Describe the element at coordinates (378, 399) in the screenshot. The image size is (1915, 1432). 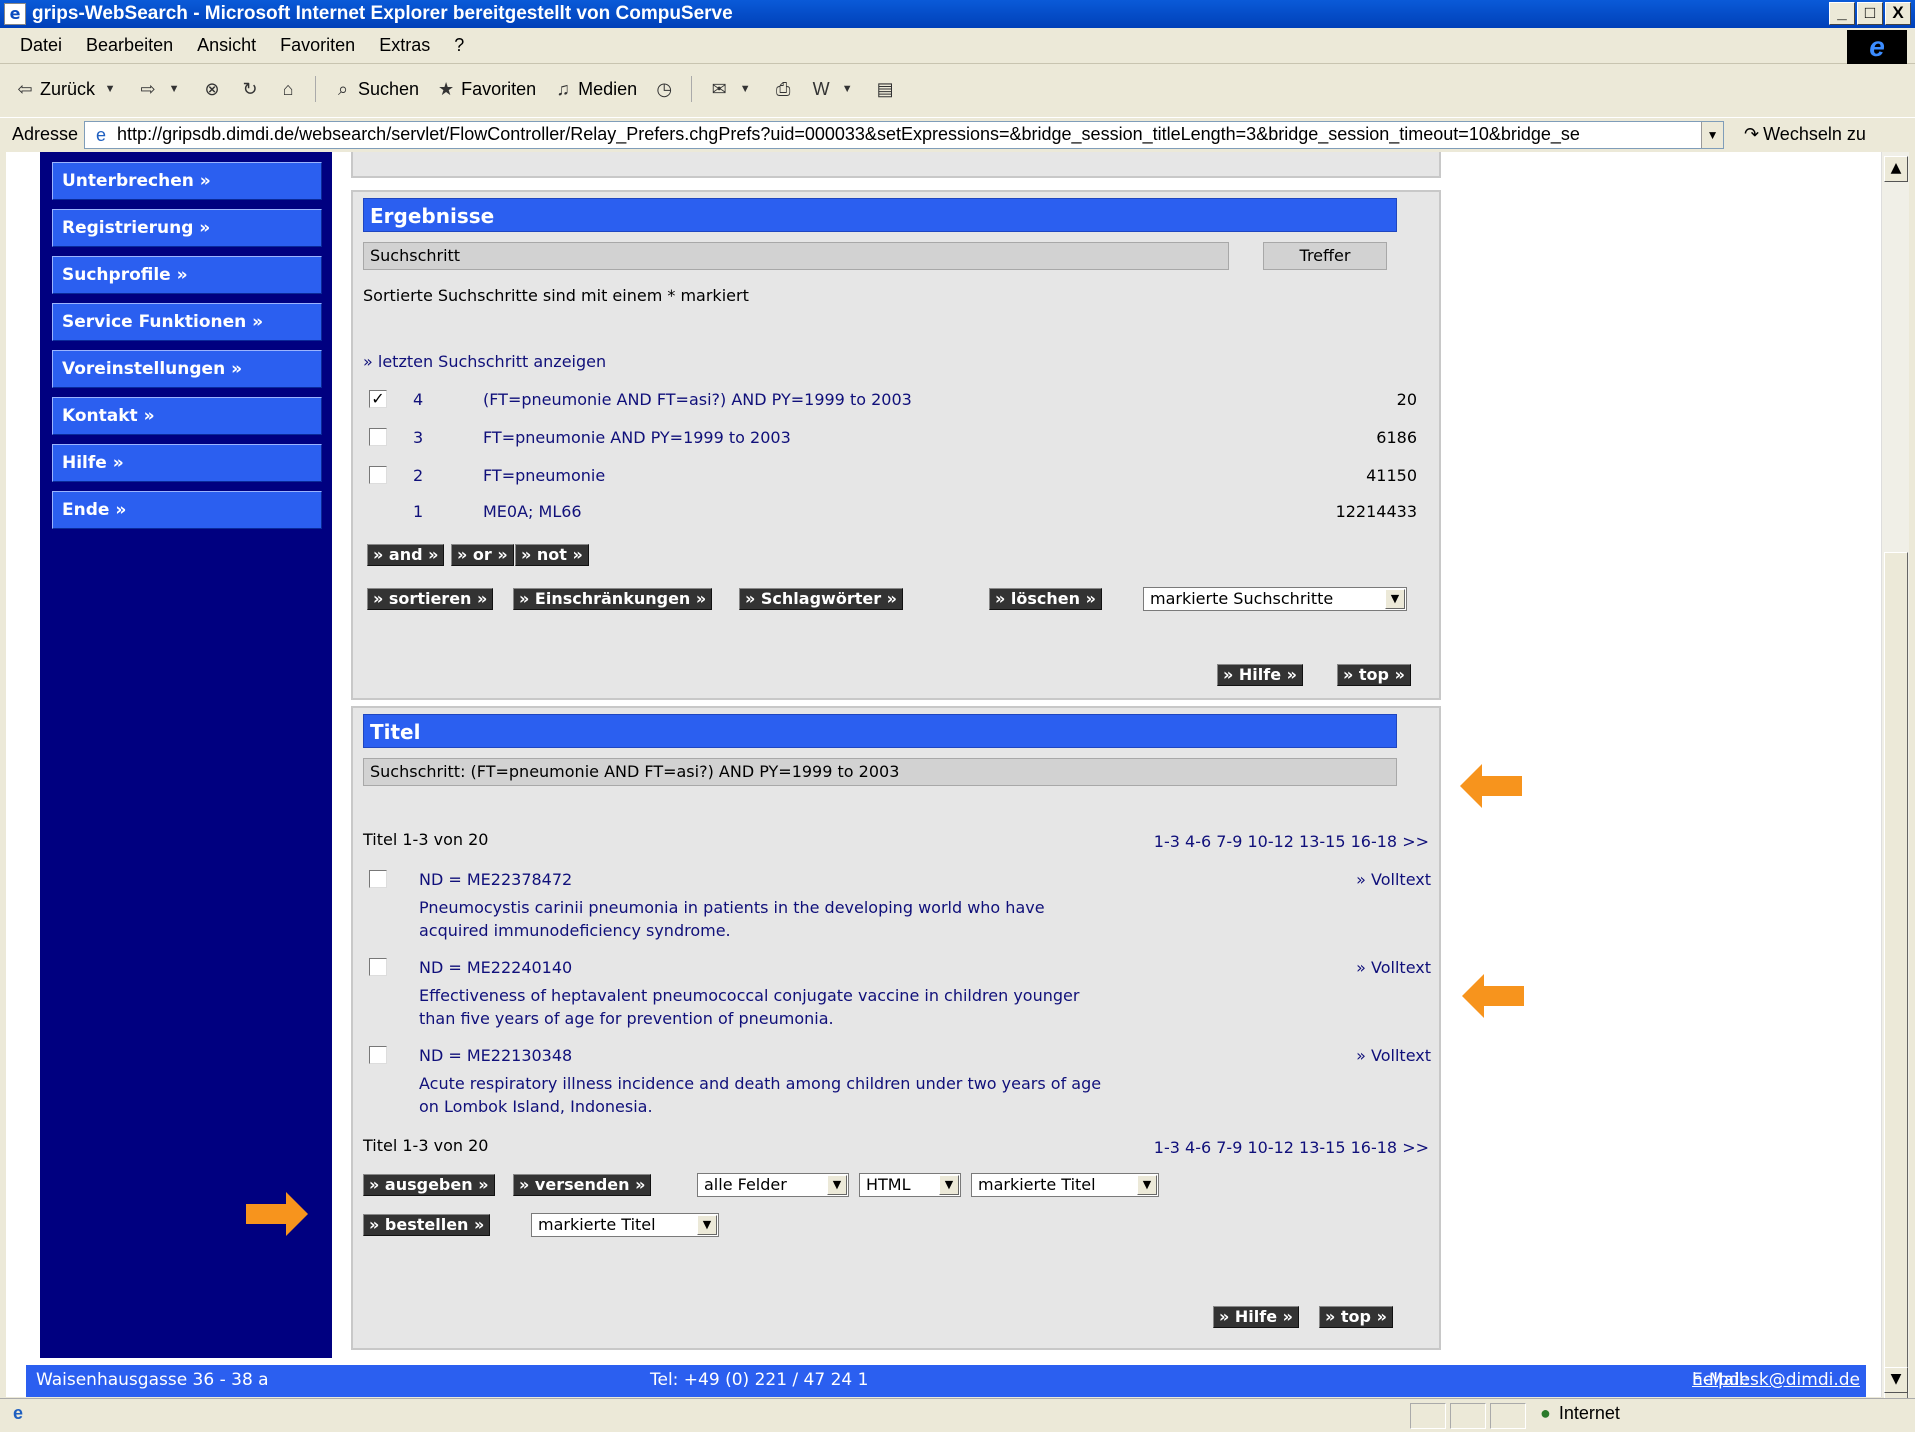
I see `step-checkbox-4: ✓` at that location.